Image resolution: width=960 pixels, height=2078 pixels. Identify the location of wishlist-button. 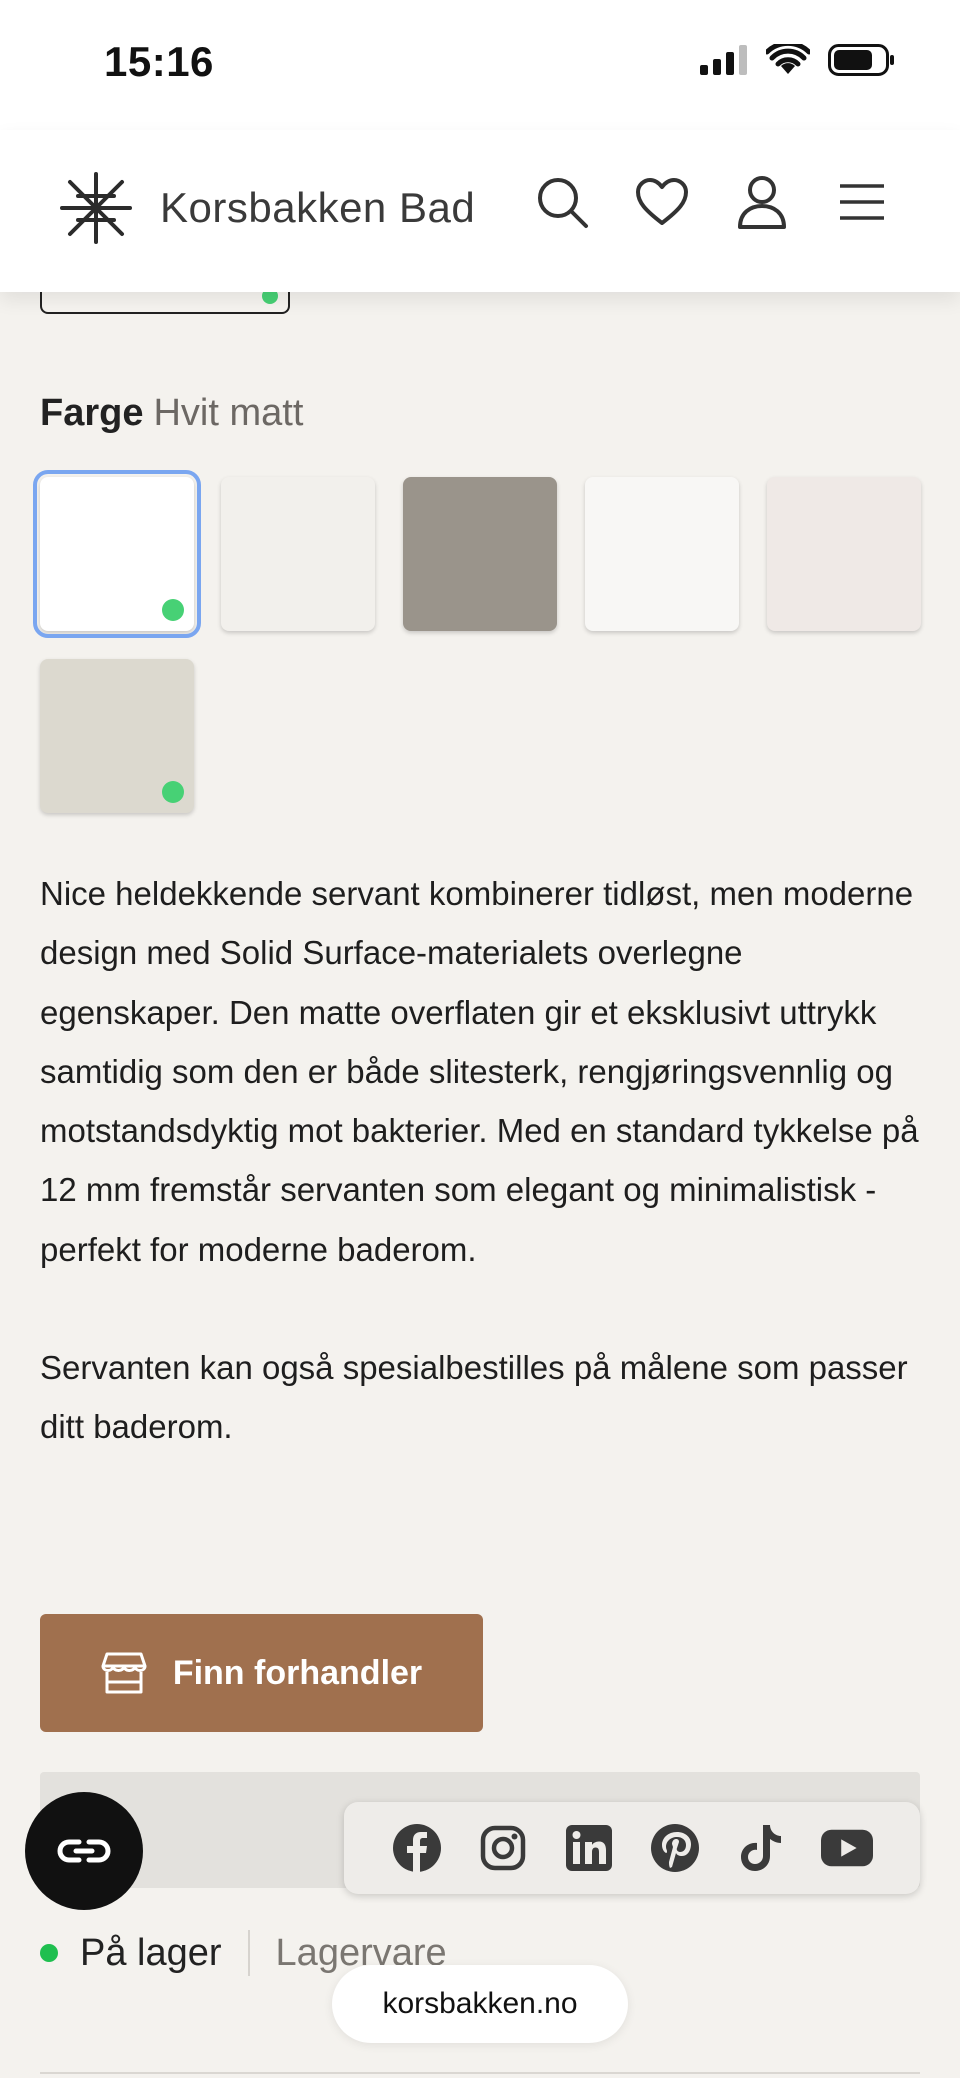
(662, 202).